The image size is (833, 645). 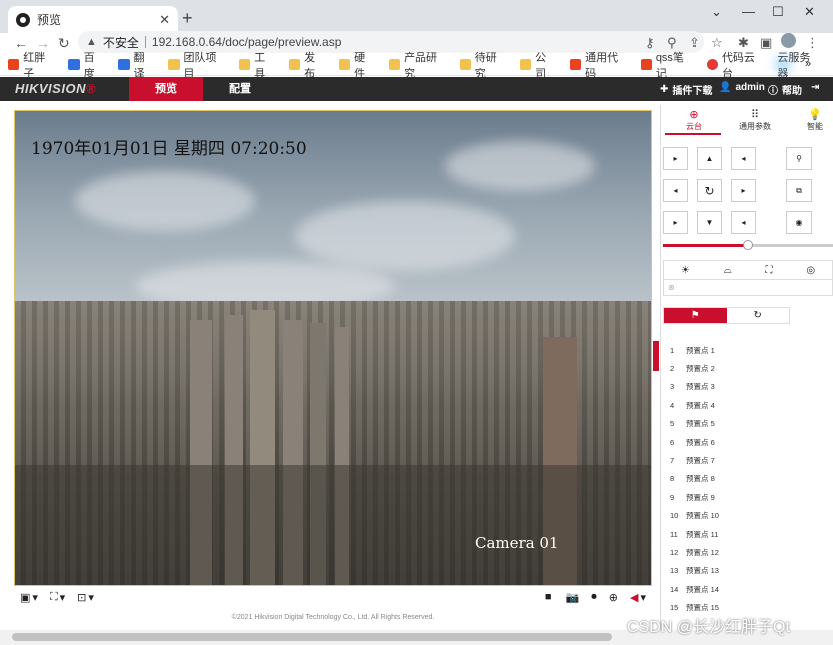 What do you see at coordinates (798, 65) in the screenshot?
I see `bookmark-item: 云服务器` at bounding box center [798, 65].